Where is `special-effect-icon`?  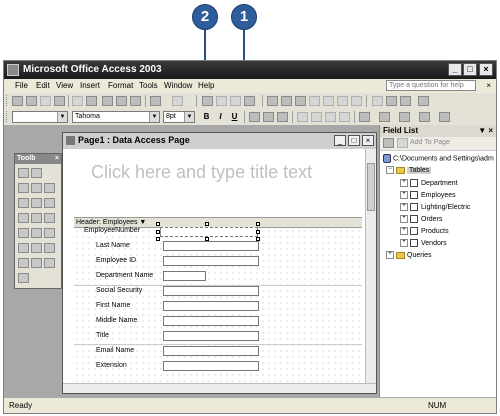 special-effect-icon is located at coordinates (444, 117).